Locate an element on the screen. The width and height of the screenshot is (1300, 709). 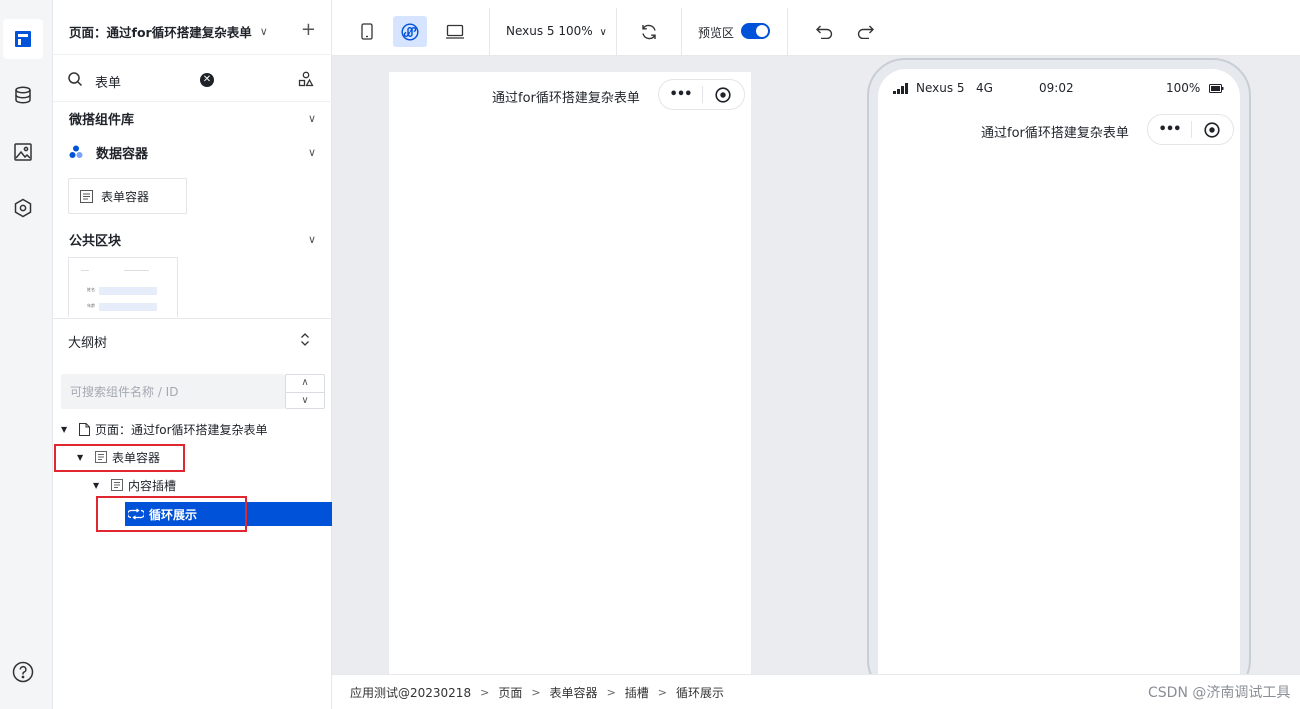
redo-icon is located at coordinates (865, 31).